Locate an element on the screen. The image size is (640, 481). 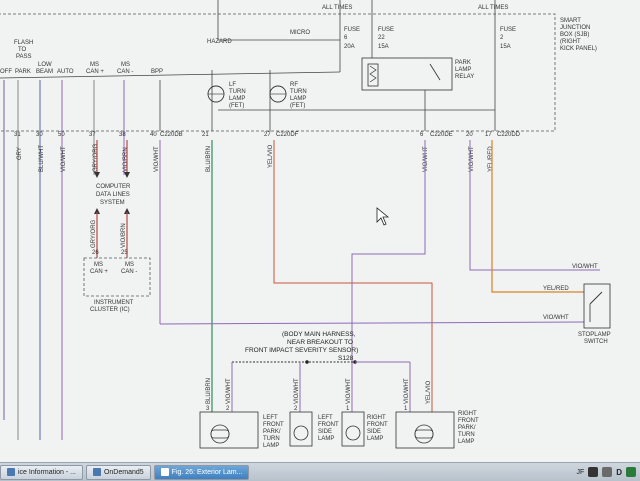
computer-l2: DATA LINES is located at coordinates (113, 195).